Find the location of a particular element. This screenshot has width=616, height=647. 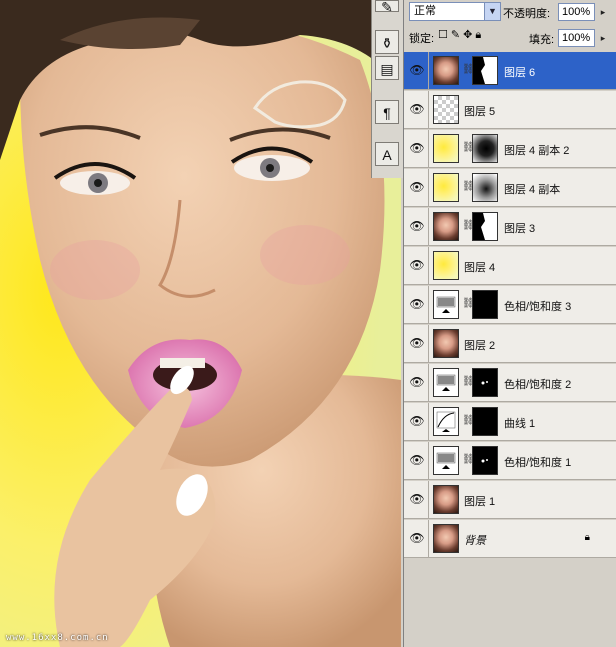

layer-lock-icon: 🔒︎ is located at coordinates (587, 537).